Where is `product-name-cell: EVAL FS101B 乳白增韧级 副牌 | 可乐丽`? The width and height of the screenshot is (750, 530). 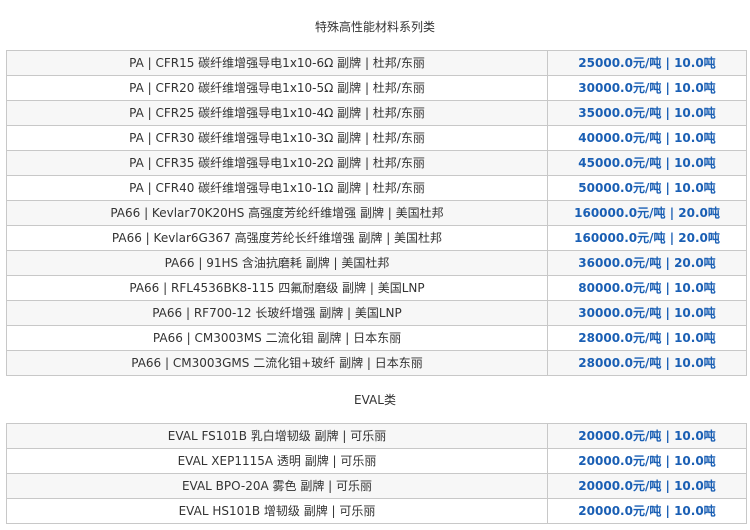
product-name-cell: EVAL FS101B 乳白增韧级 副牌 | 可乐丽 is located at coordinates (277, 436).